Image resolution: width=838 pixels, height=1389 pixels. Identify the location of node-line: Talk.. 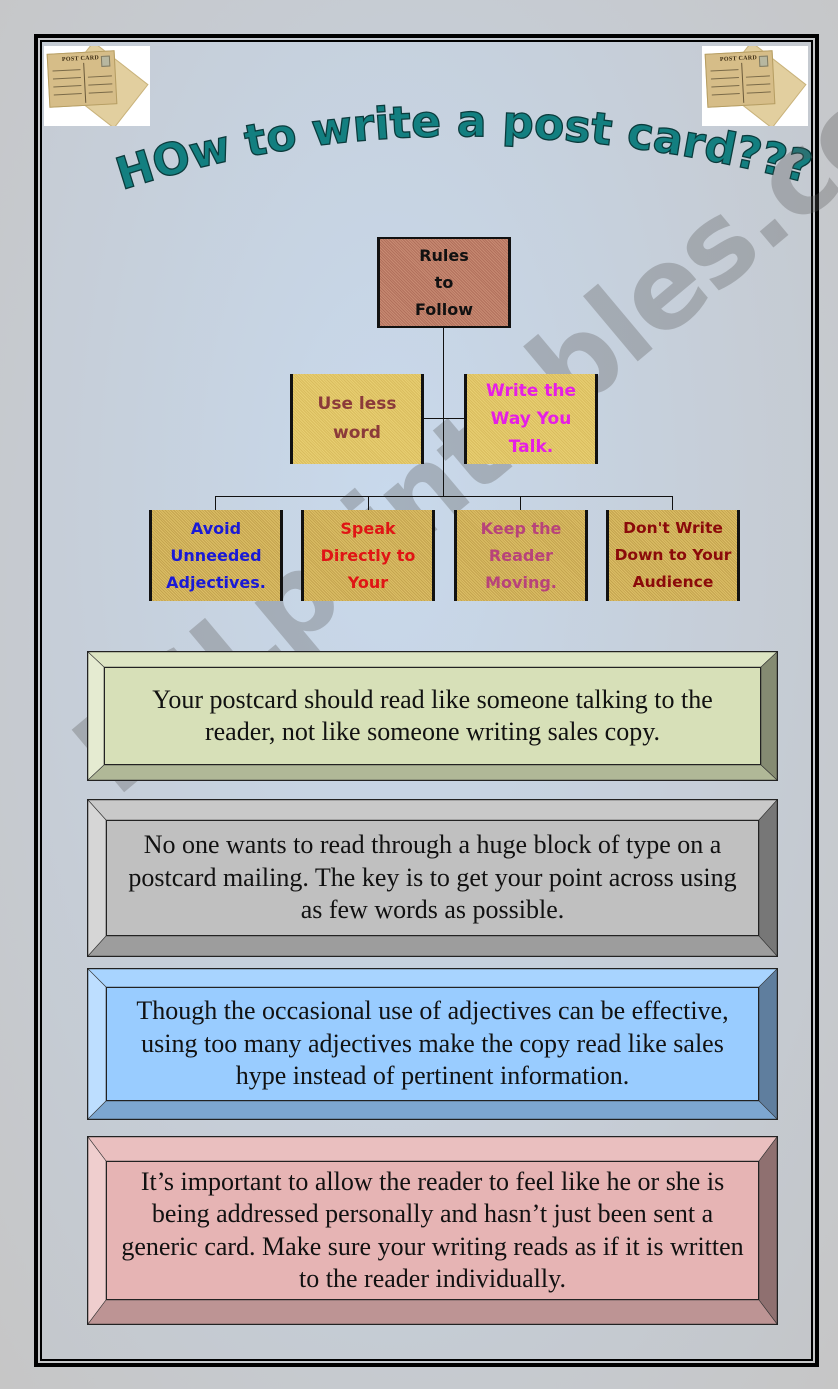
(531, 447).